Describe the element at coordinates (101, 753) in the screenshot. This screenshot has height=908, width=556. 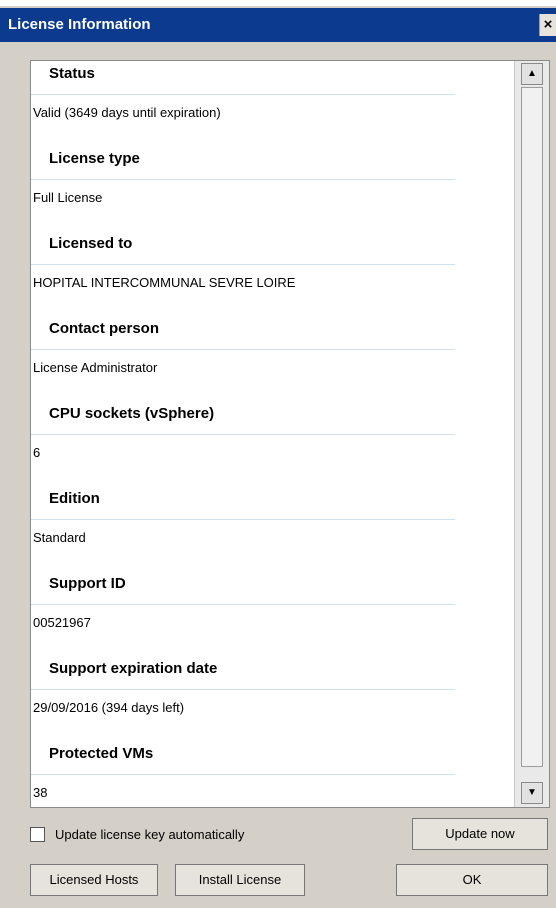
I see `section-heading: Protected VMs` at that location.